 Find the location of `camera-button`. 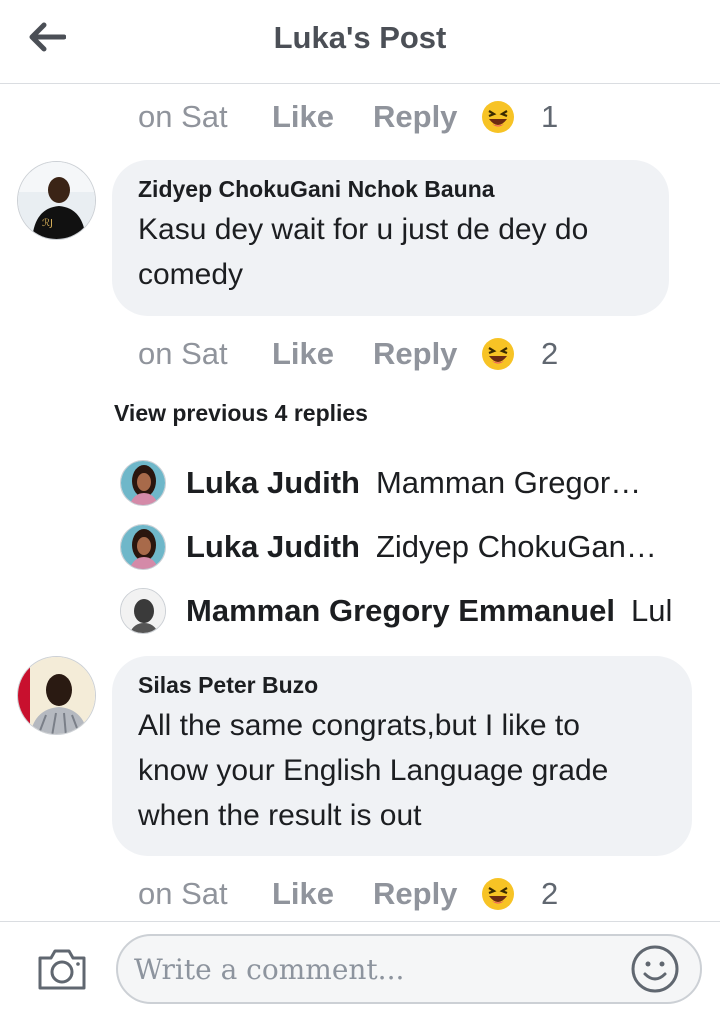

camera-button is located at coordinates (62, 969).